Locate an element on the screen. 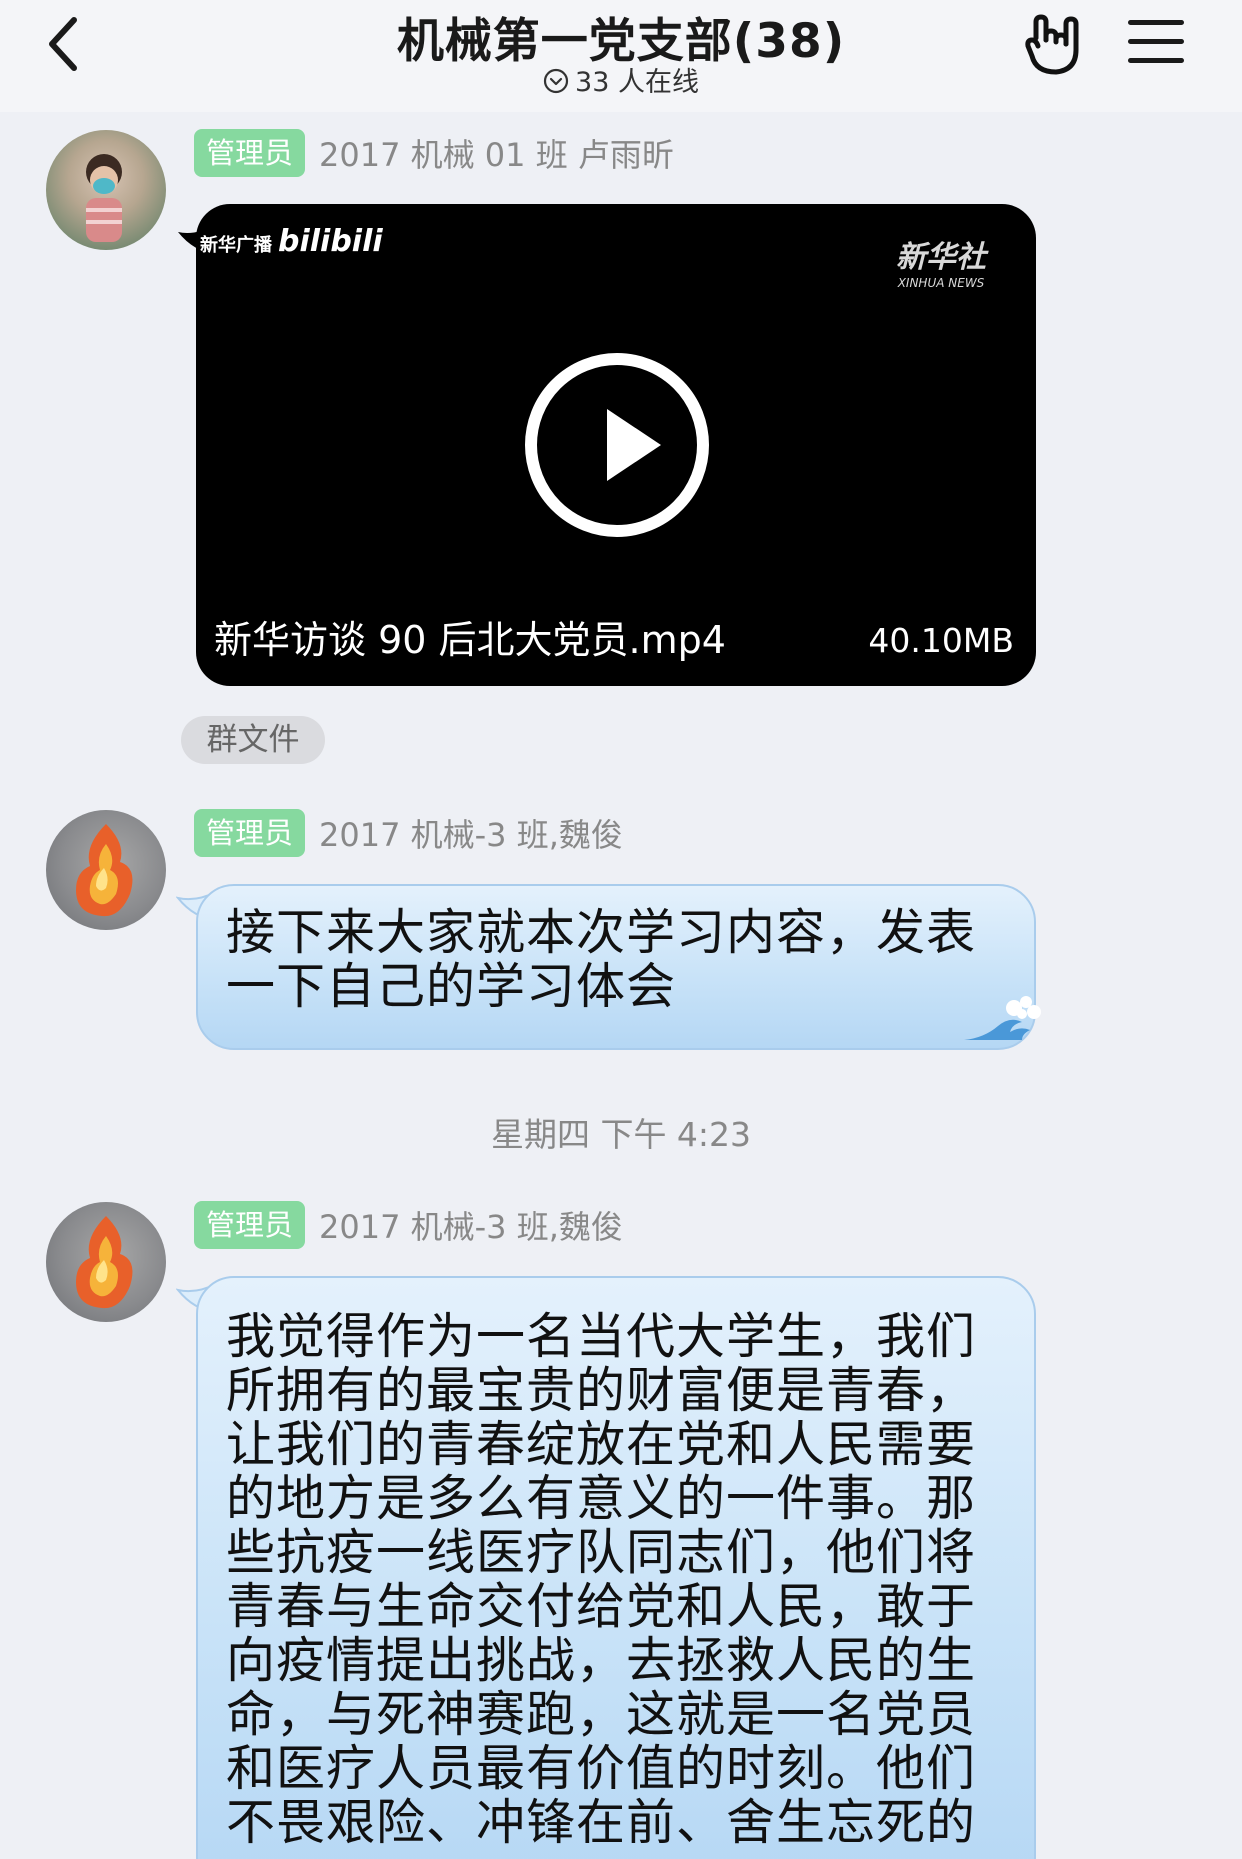  play-button is located at coordinates (617, 445).